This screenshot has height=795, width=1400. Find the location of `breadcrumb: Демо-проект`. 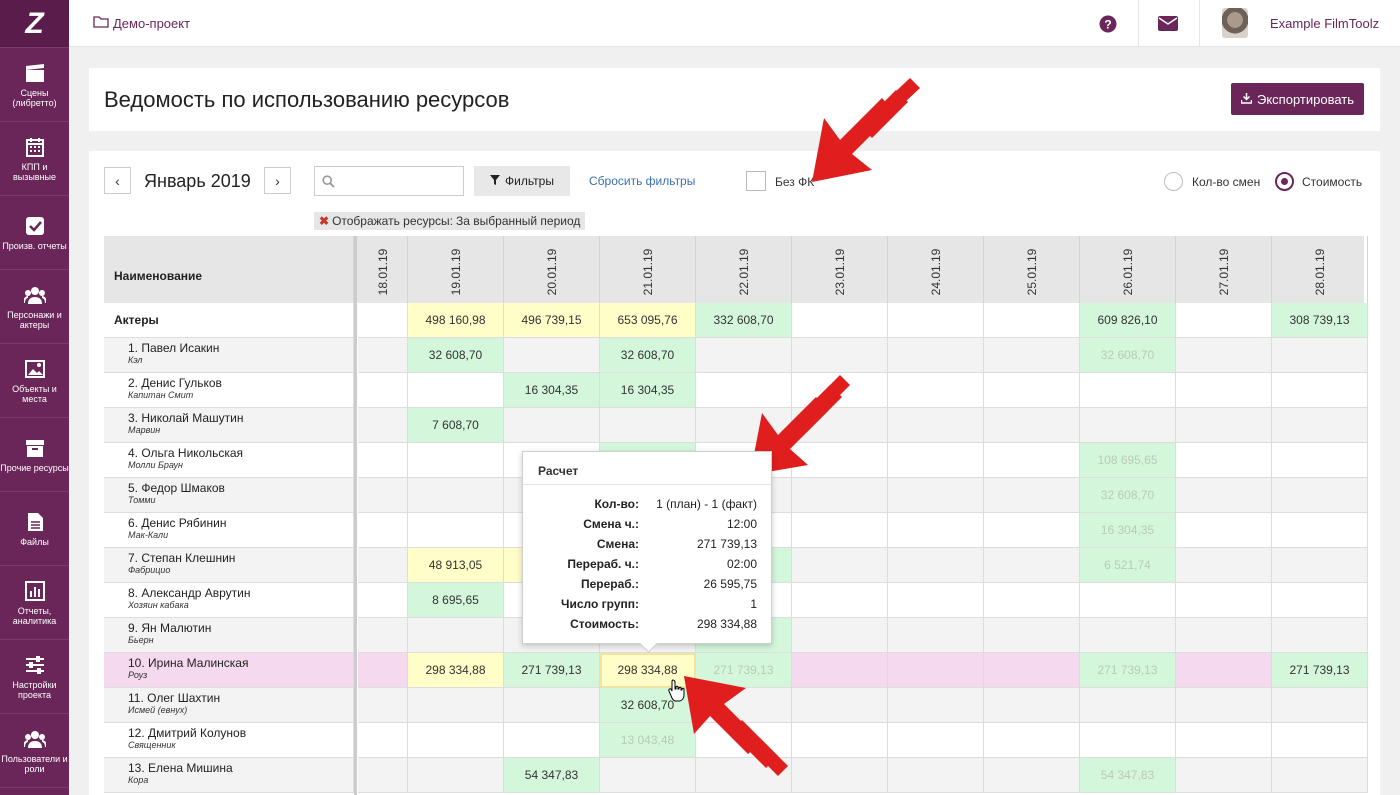

breadcrumb: Демо-проект is located at coordinates (141, 23).